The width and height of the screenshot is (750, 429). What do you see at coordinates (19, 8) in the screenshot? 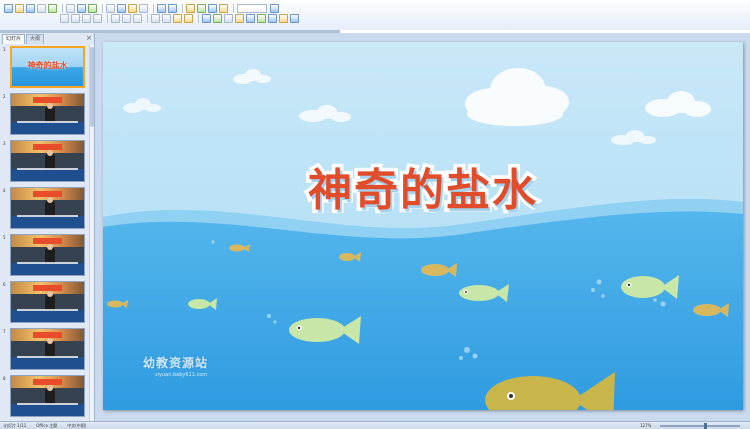
I see `open-icon` at bounding box center [19, 8].